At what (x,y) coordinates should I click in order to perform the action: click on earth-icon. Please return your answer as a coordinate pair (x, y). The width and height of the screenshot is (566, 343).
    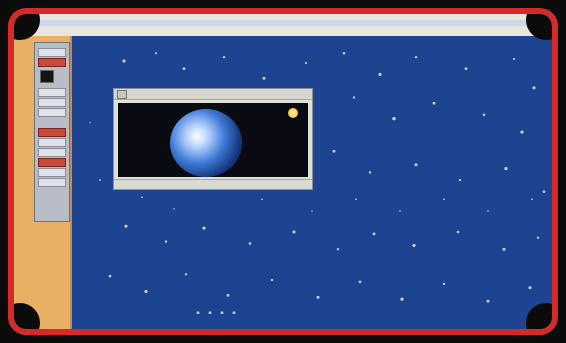
    Looking at the image, I should click on (206, 143).